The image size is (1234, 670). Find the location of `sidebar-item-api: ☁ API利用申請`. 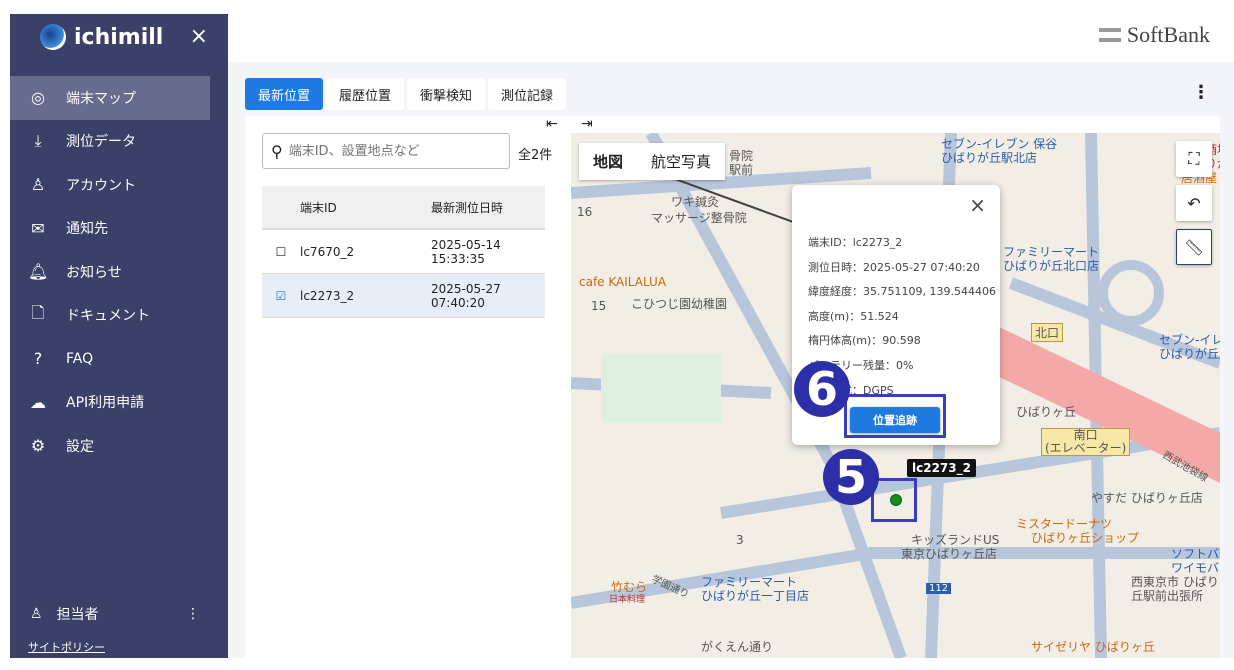

sidebar-item-api: ☁ API利用申請 is located at coordinates (110, 403).